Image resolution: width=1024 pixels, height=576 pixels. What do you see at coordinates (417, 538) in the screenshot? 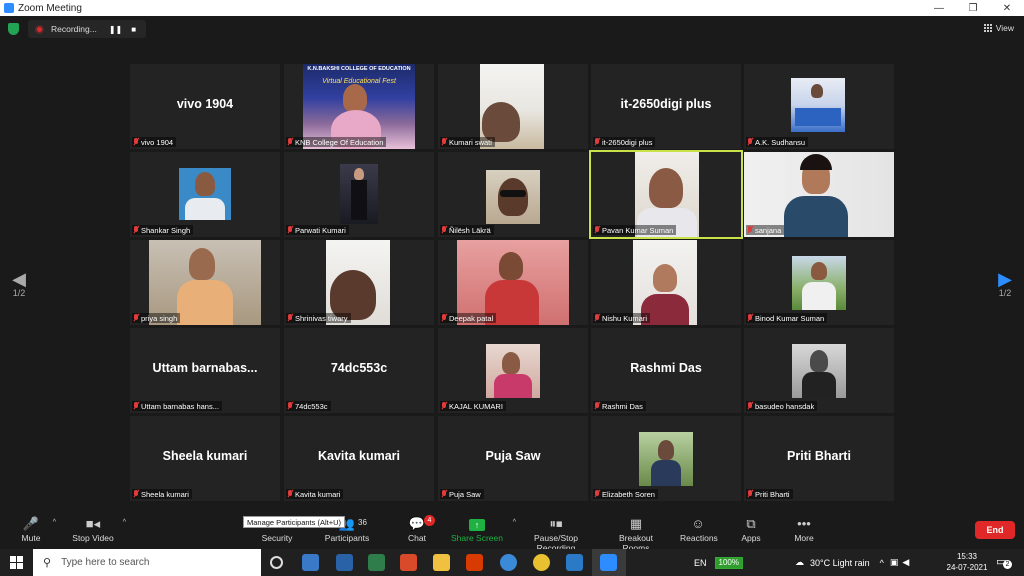
I see `chat-label: Chat` at bounding box center [417, 538].